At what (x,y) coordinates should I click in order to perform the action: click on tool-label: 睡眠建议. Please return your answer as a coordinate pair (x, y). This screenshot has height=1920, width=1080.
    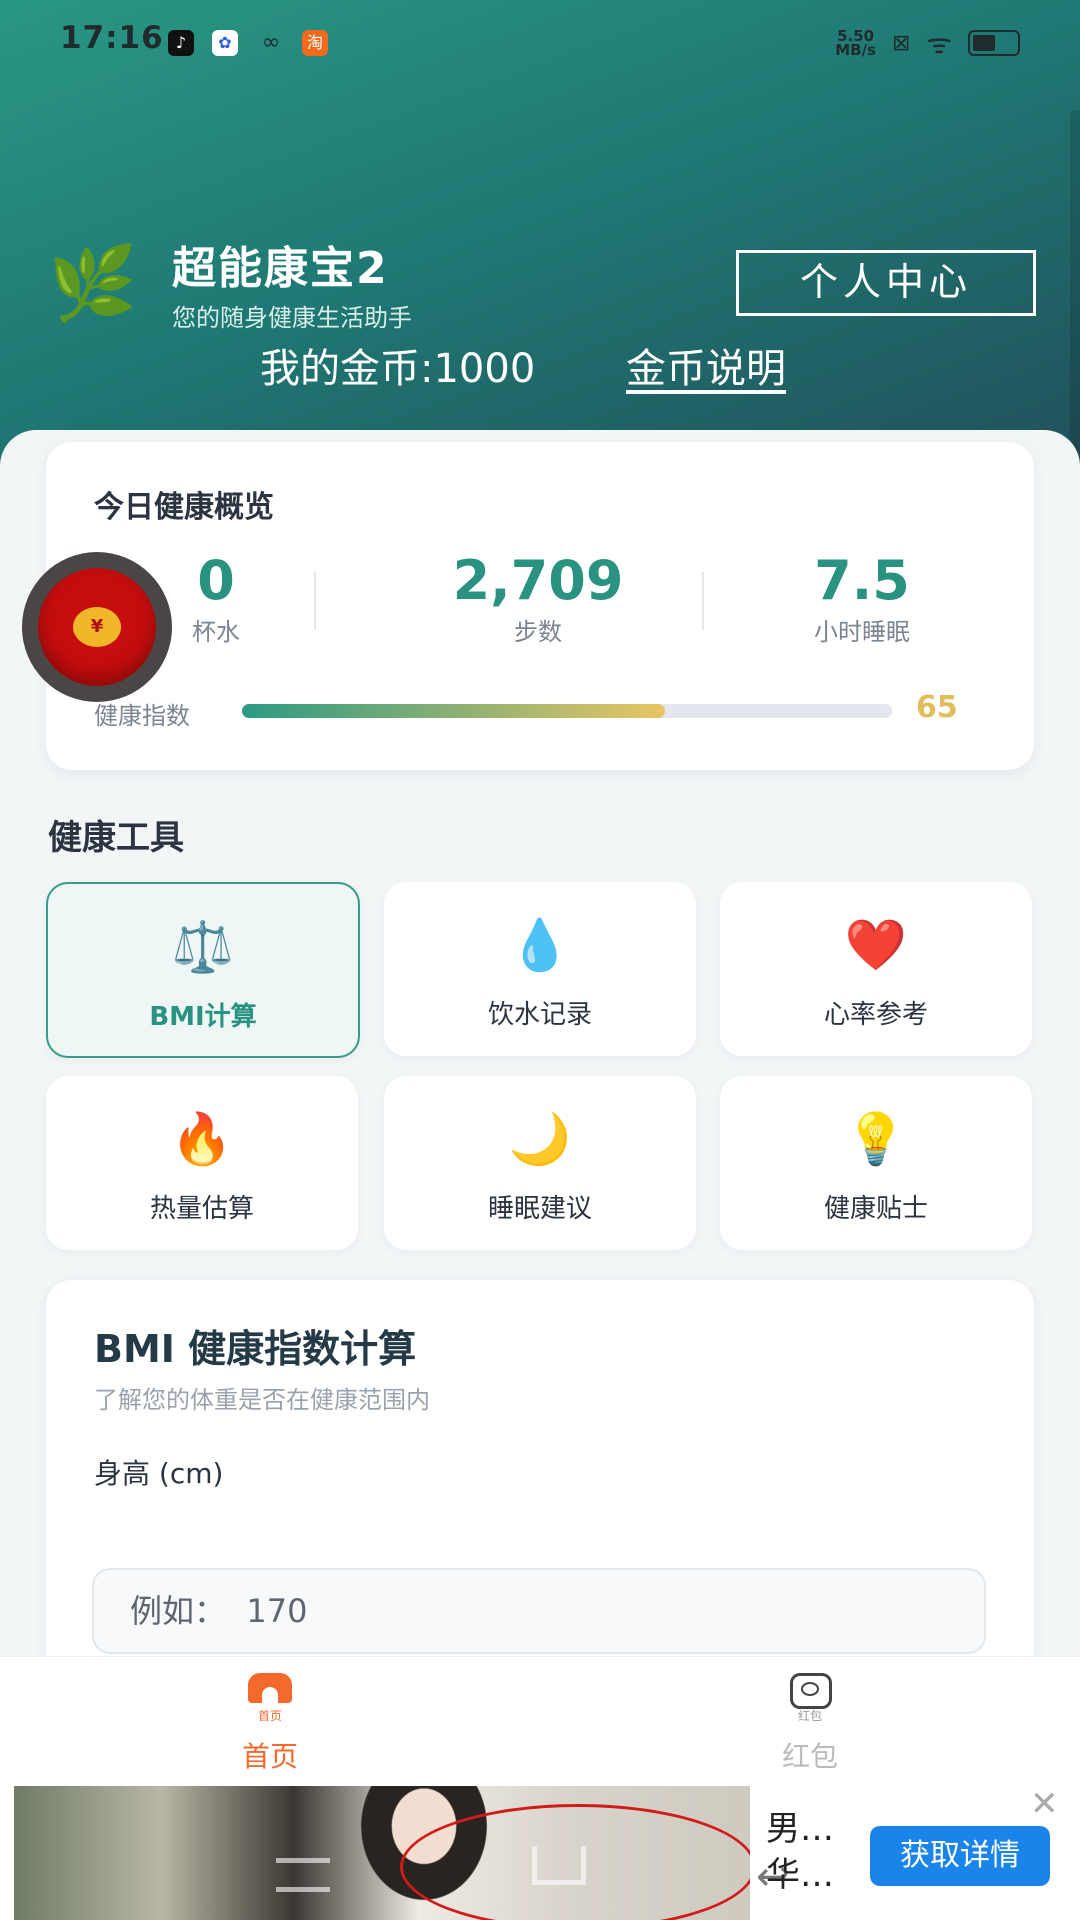
    Looking at the image, I should click on (539, 1209).